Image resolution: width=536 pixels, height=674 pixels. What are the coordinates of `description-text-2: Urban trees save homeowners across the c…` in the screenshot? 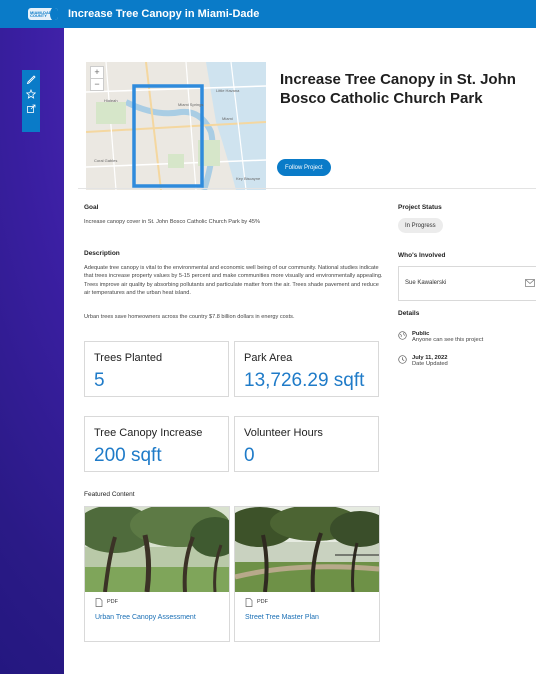 It's located at (189, 317).